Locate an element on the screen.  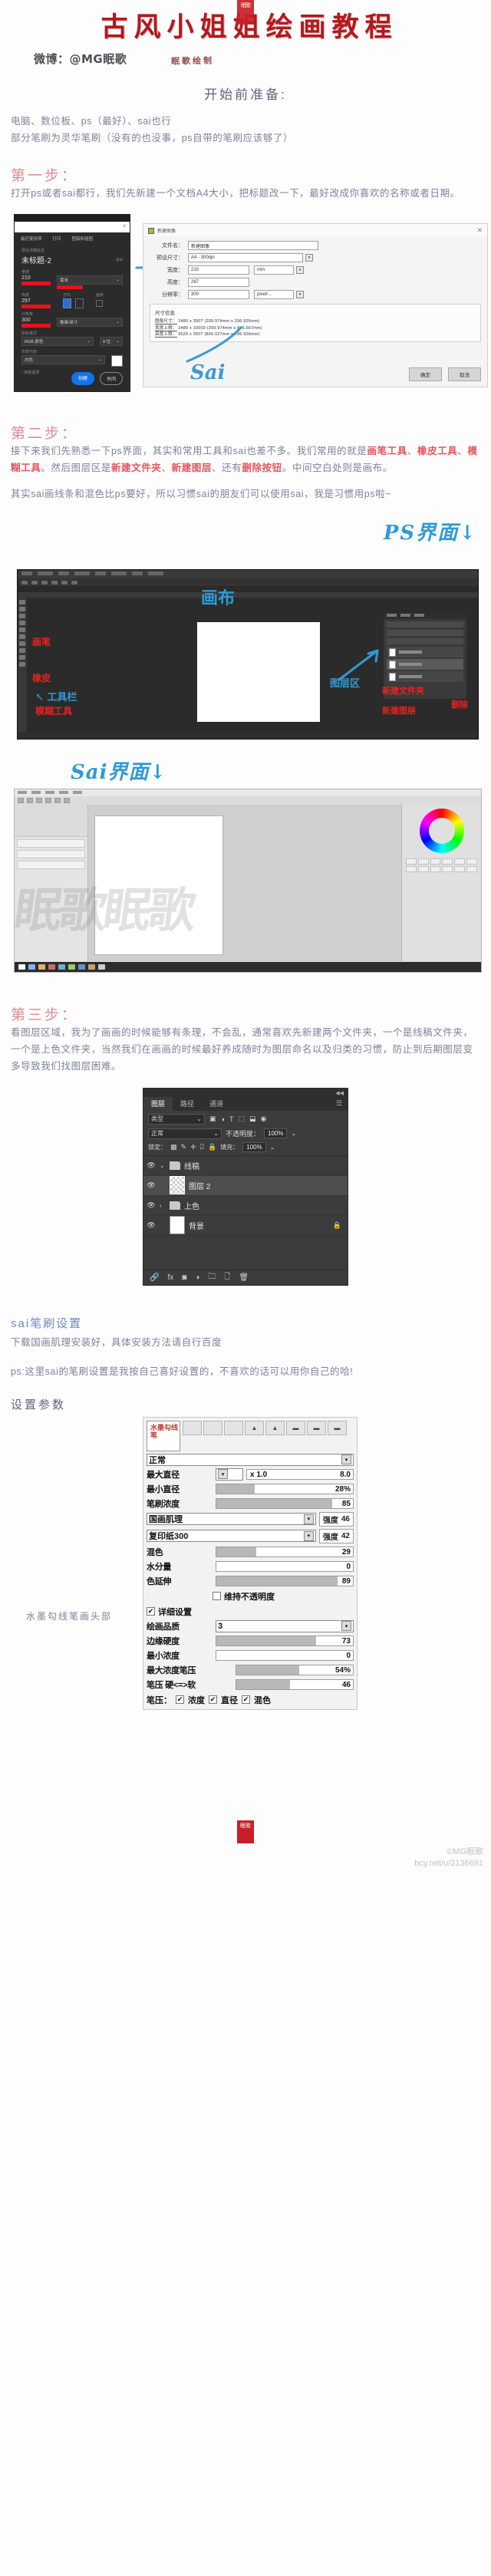
chevron-down-icon: ⌄ is located at coordinates (163, 1165).